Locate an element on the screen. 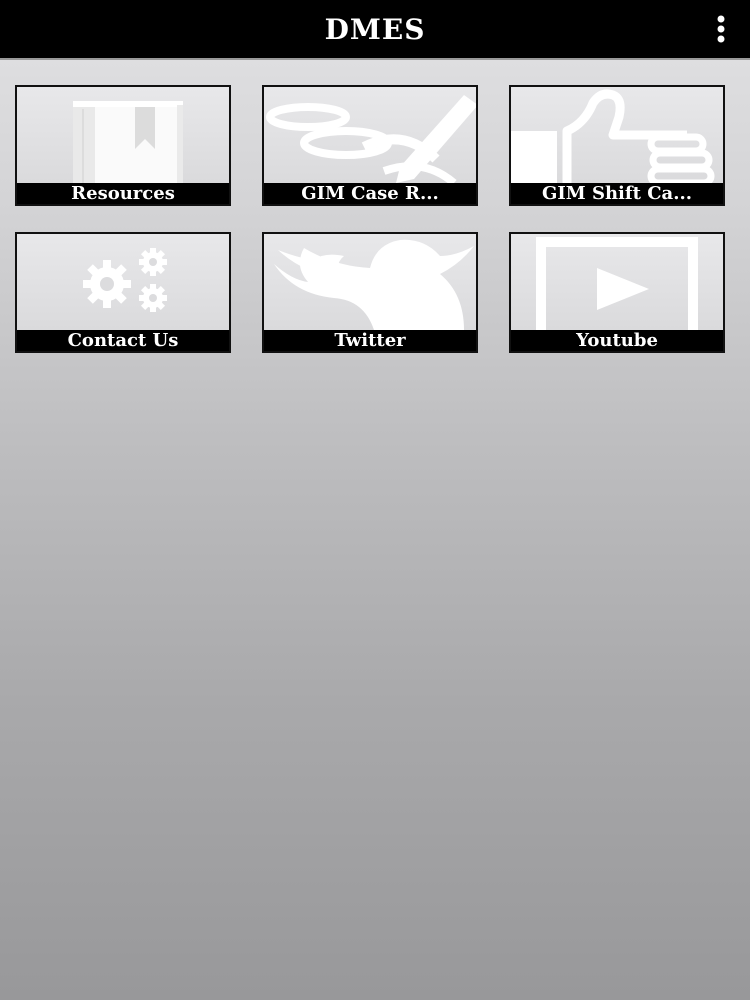  thumbs-up-icon is located at coordinates (613, 136).